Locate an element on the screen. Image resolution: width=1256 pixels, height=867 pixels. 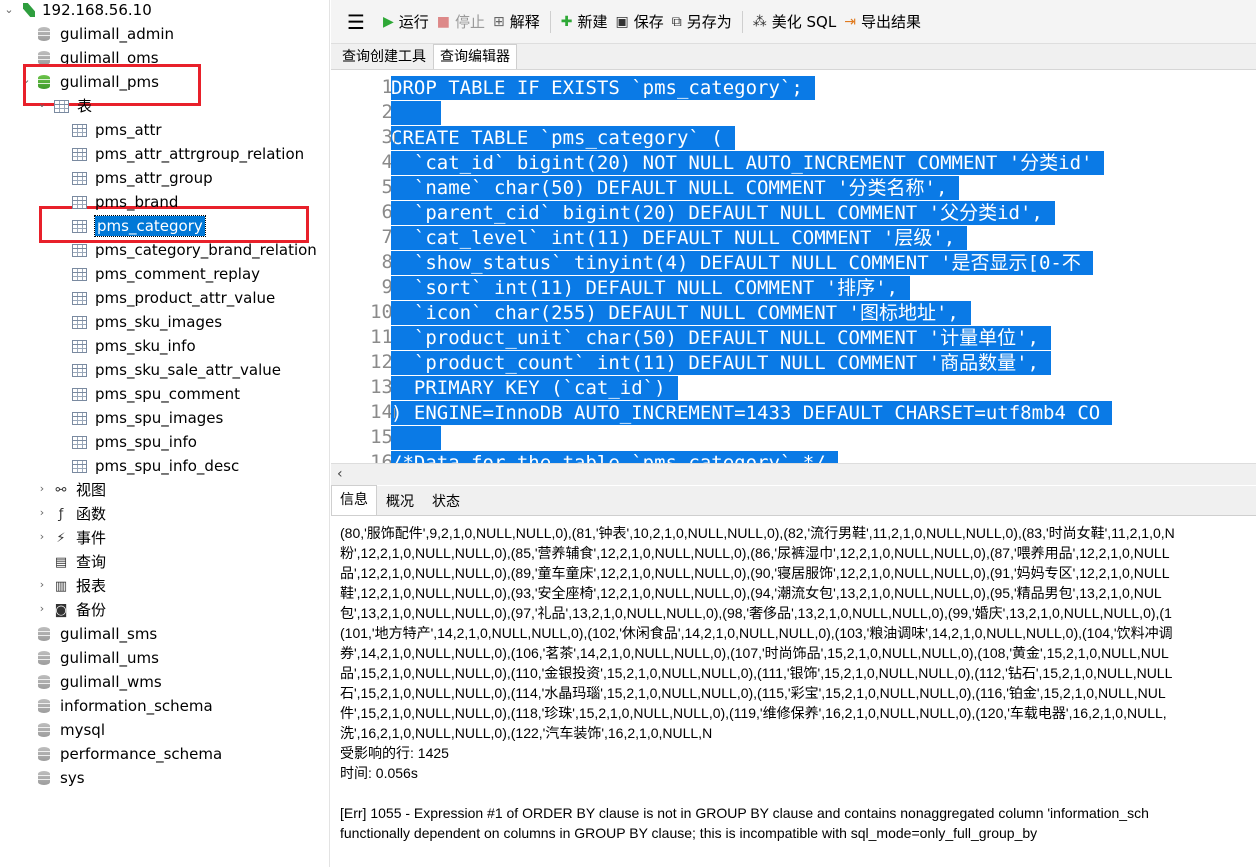
object-group-node: ⚯ 视图 is located at coordinates (79, 490).